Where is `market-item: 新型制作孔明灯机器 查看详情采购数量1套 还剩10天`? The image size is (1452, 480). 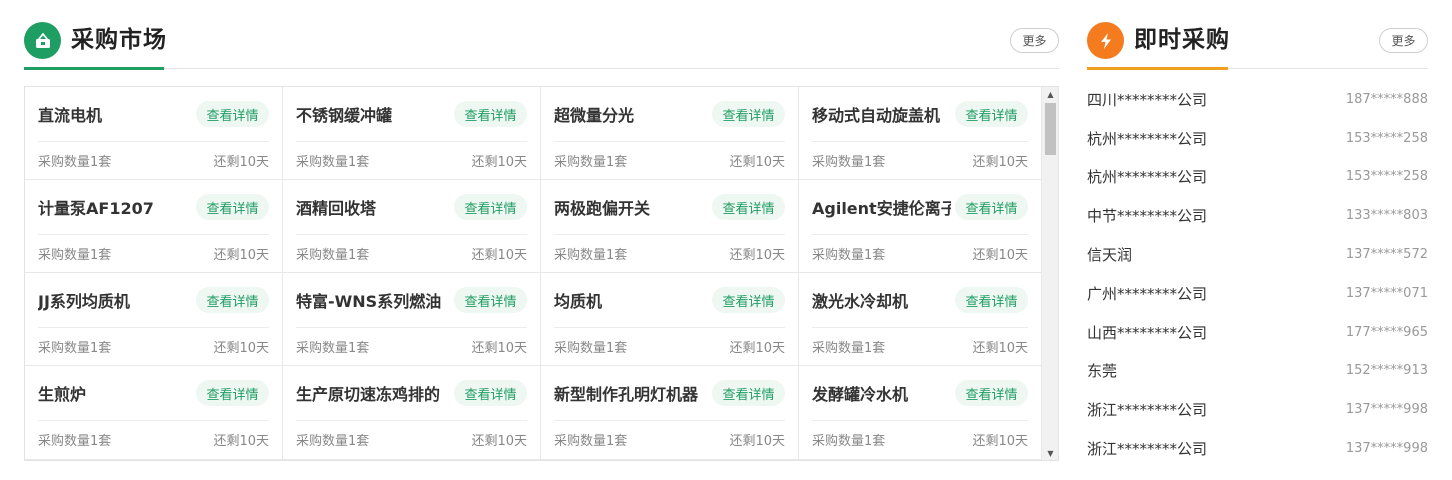 market-item: 新型制作孔明灯机器 查看详情采购数量1套 还剩10天 is located at coordinates (670, 413).